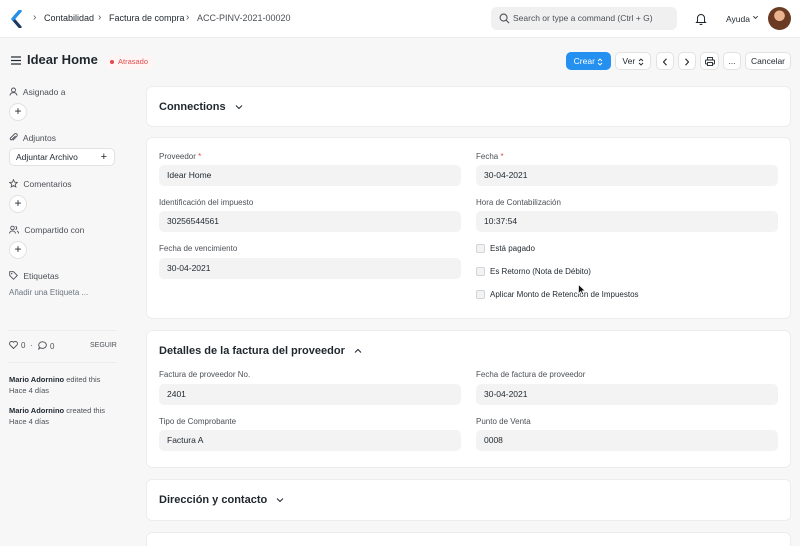 Image resolution: width=800 pixels, height=546 pixels. What do you see at coordinates (206, 202) in the screenshot?
I see `tax-id-label: Identificación del impuesto` at bounding box center [206, 202].